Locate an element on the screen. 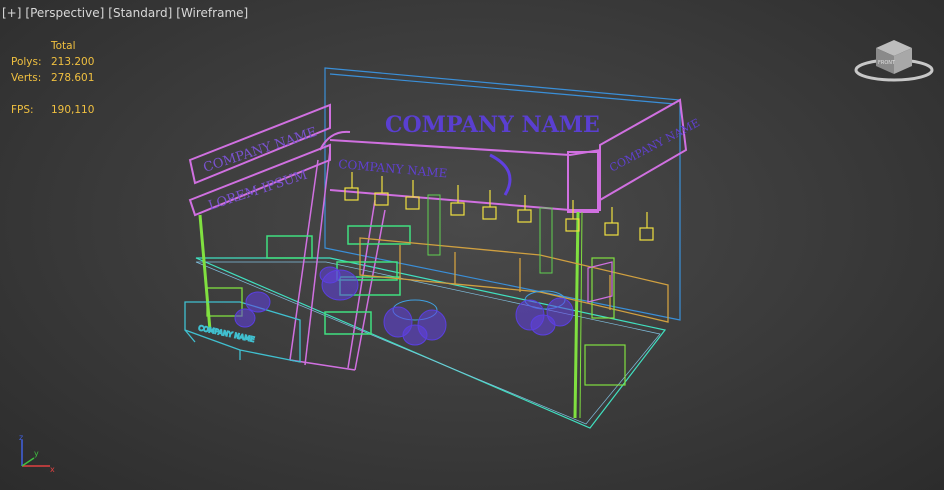  table-set-right is located at coordinates (544, 313).